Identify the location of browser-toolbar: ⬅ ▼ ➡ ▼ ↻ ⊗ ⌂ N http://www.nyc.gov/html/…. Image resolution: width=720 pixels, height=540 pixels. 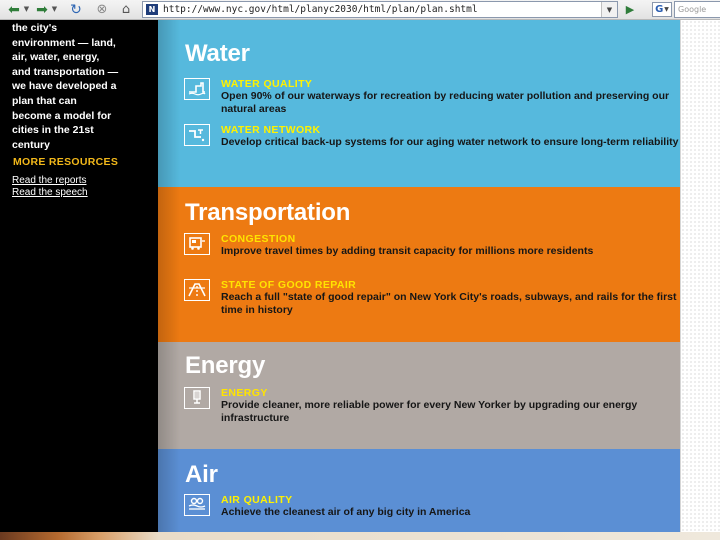
(360, 10).